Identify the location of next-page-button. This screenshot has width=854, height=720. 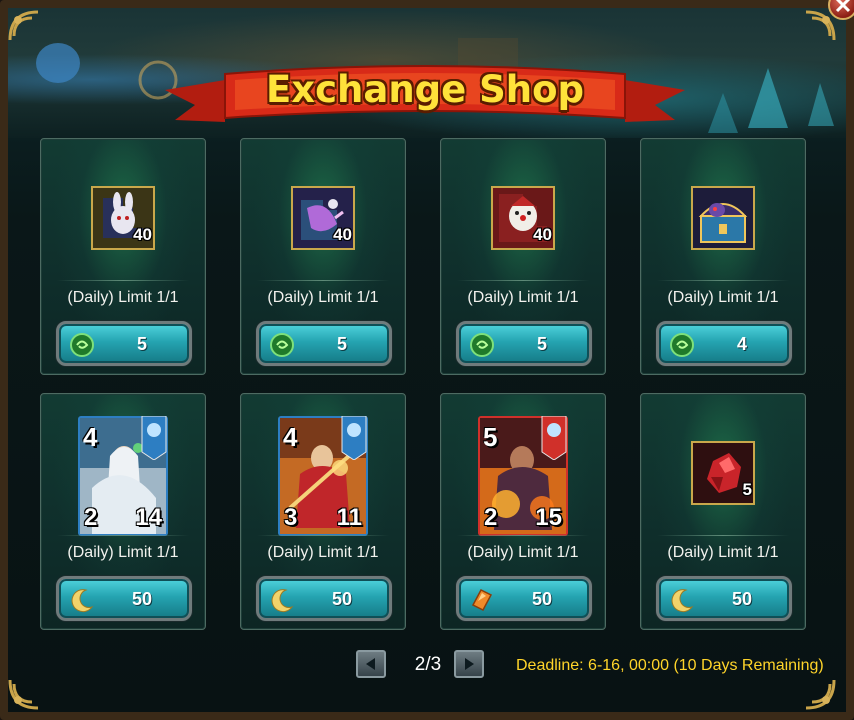
(469, 664).